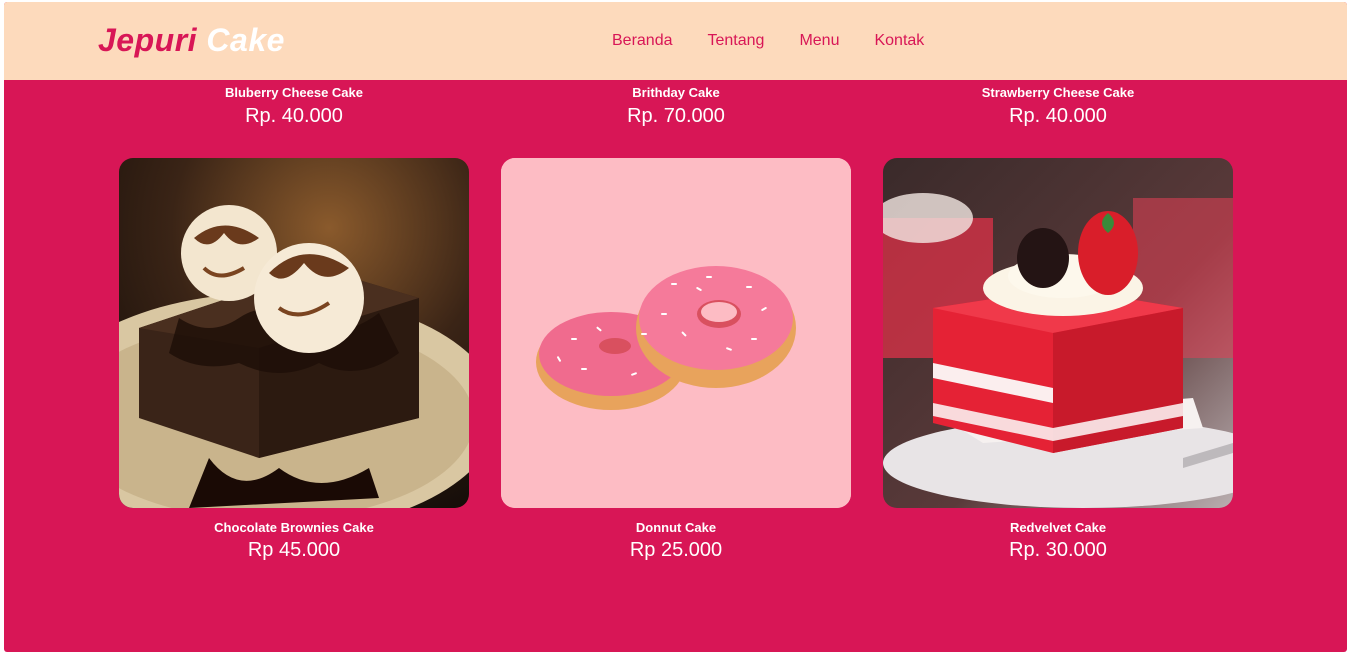 This screenshot has height=654, width=1349. I want to click on brand-name-part2: Cake, so click(245, 40).